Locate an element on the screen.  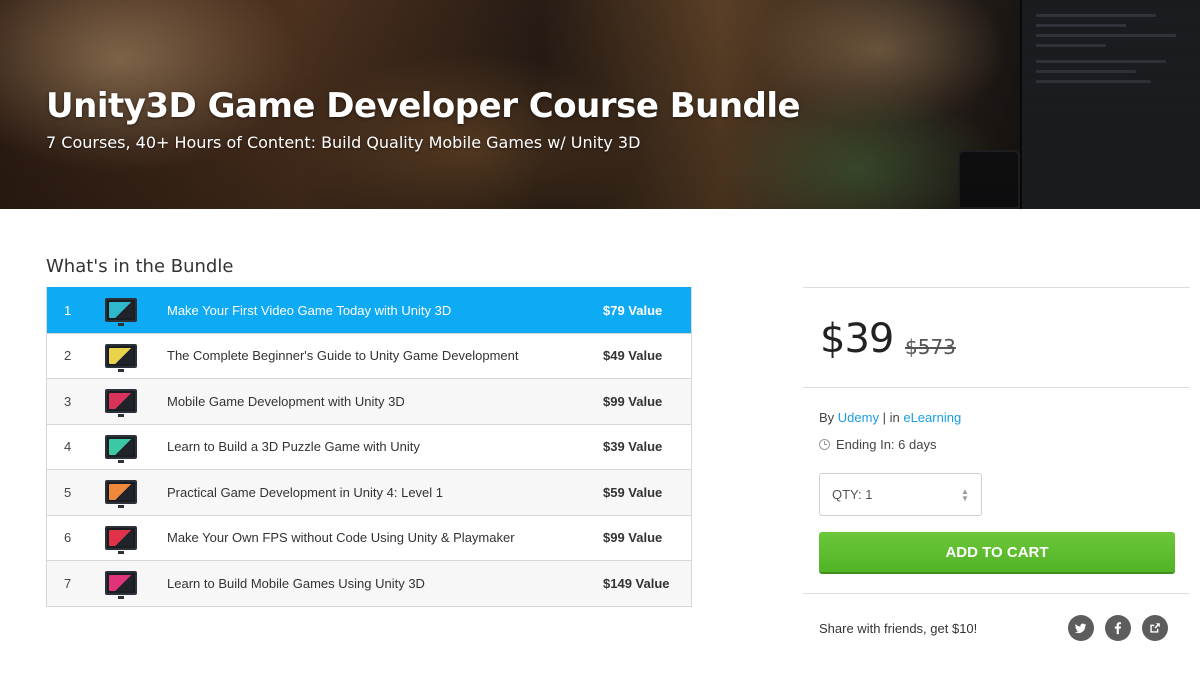
course-value: $39 Value is located at coordinates (633, 447).